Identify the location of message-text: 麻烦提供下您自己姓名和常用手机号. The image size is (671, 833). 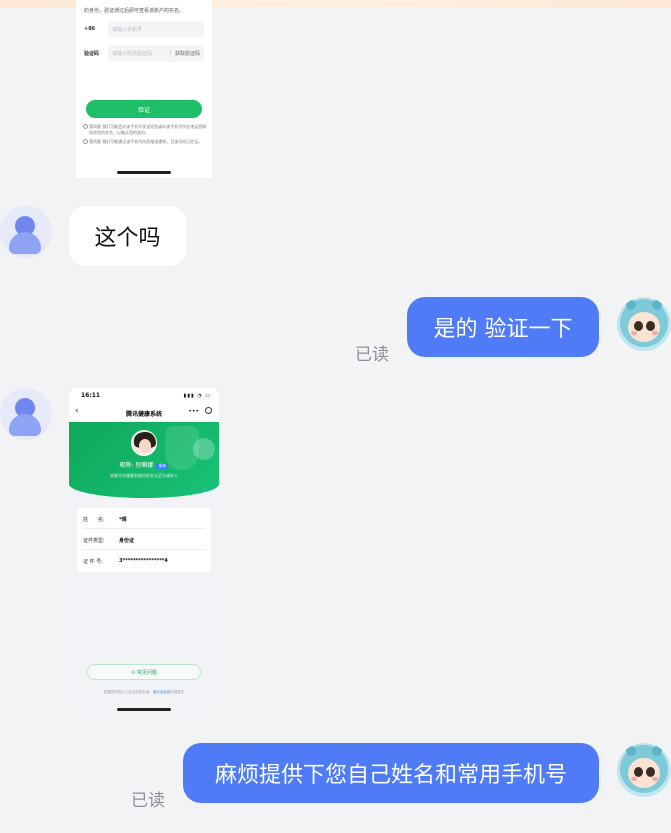
(390, 775).